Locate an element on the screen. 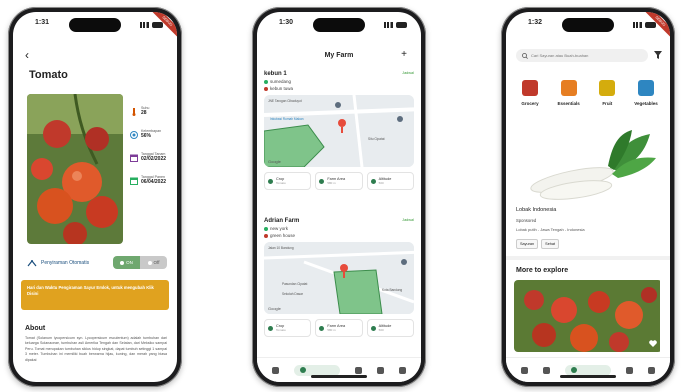  stat-value: 28 is located at coordinates (144, 113).